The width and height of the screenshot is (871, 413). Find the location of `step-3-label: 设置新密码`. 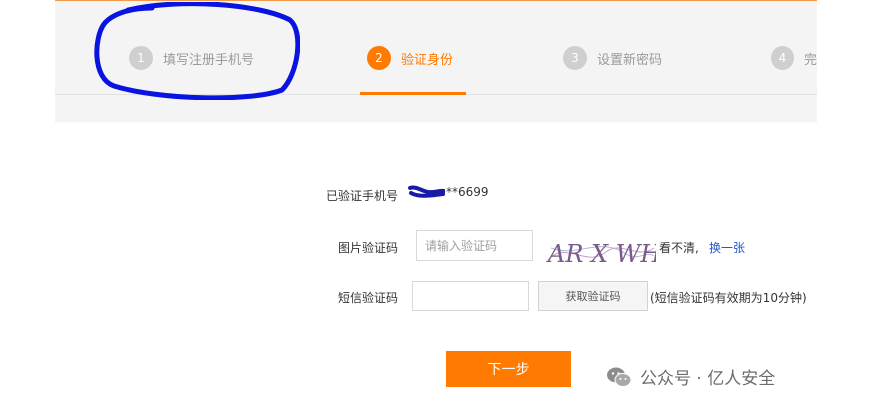

step-3-label: 设置新密码 is located at coordinates (630, 60).